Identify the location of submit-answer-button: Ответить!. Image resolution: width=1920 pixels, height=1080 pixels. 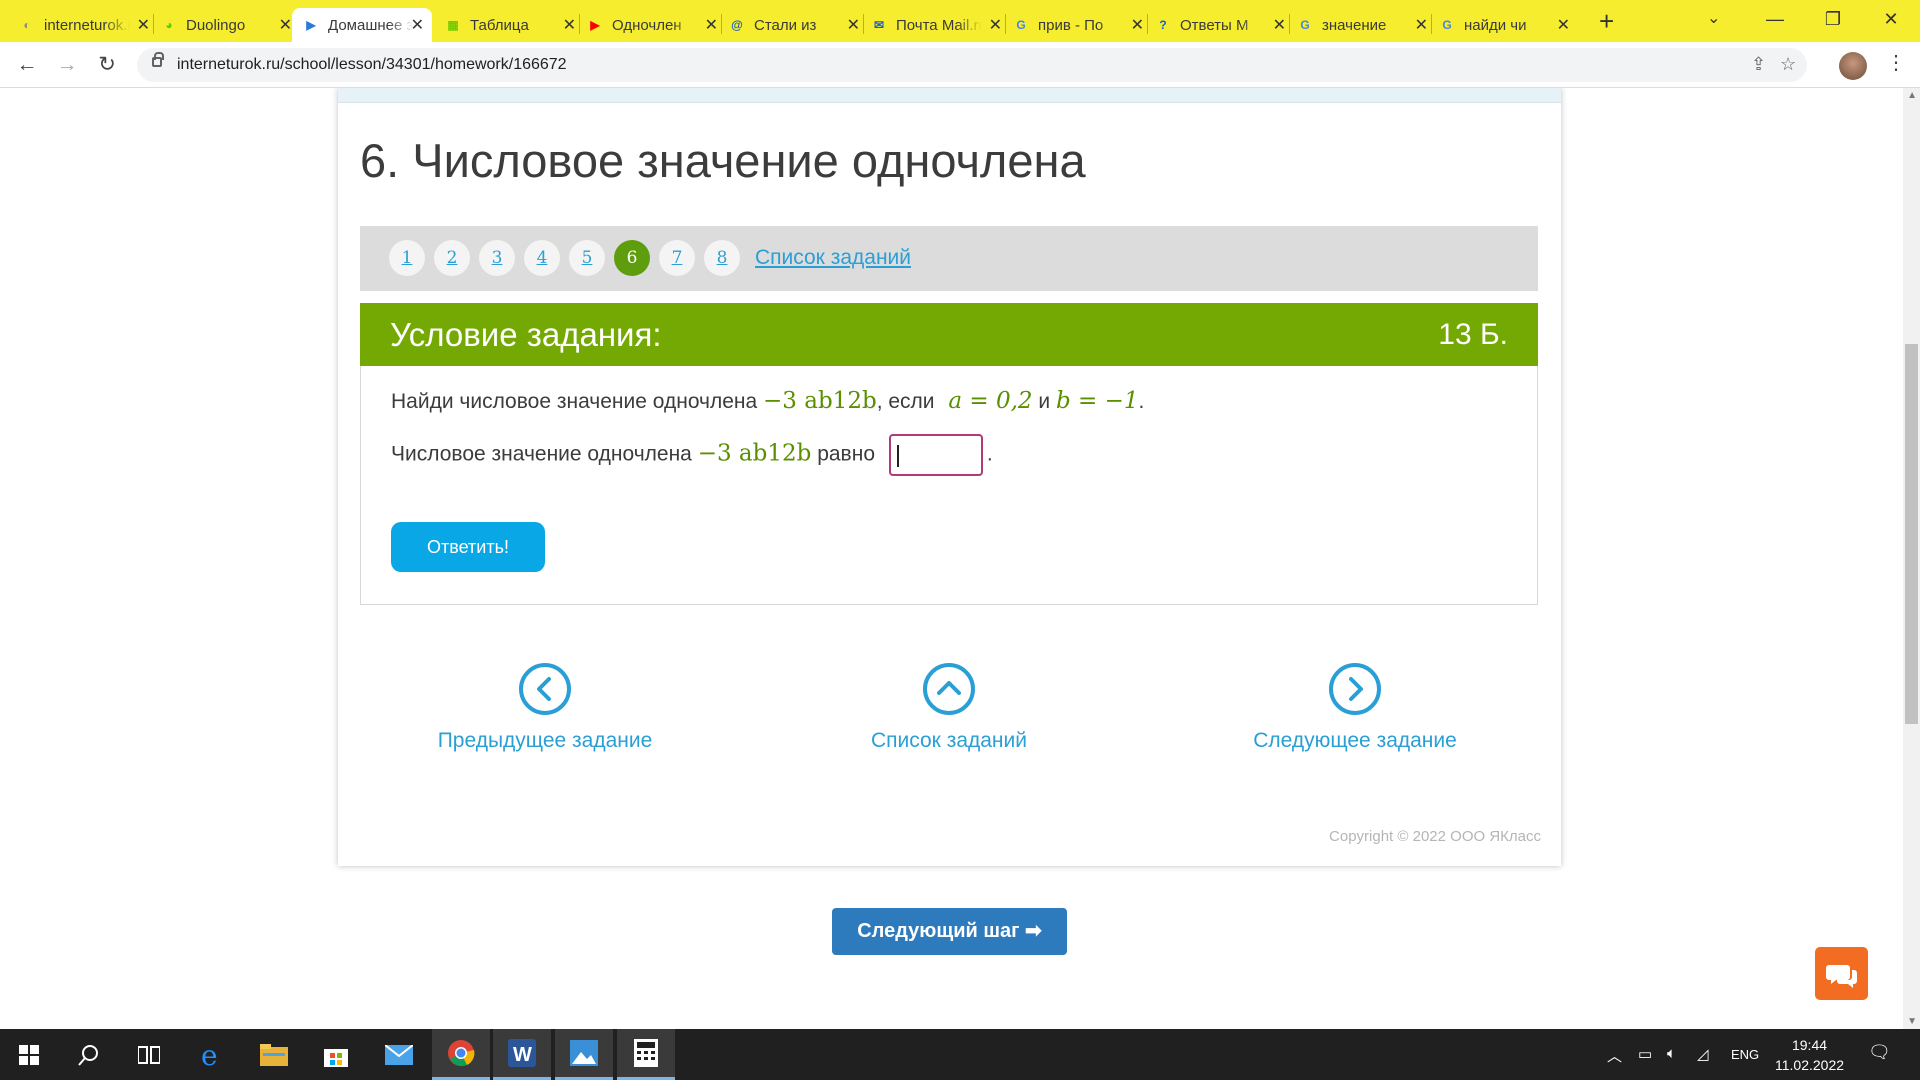
(468, 547).